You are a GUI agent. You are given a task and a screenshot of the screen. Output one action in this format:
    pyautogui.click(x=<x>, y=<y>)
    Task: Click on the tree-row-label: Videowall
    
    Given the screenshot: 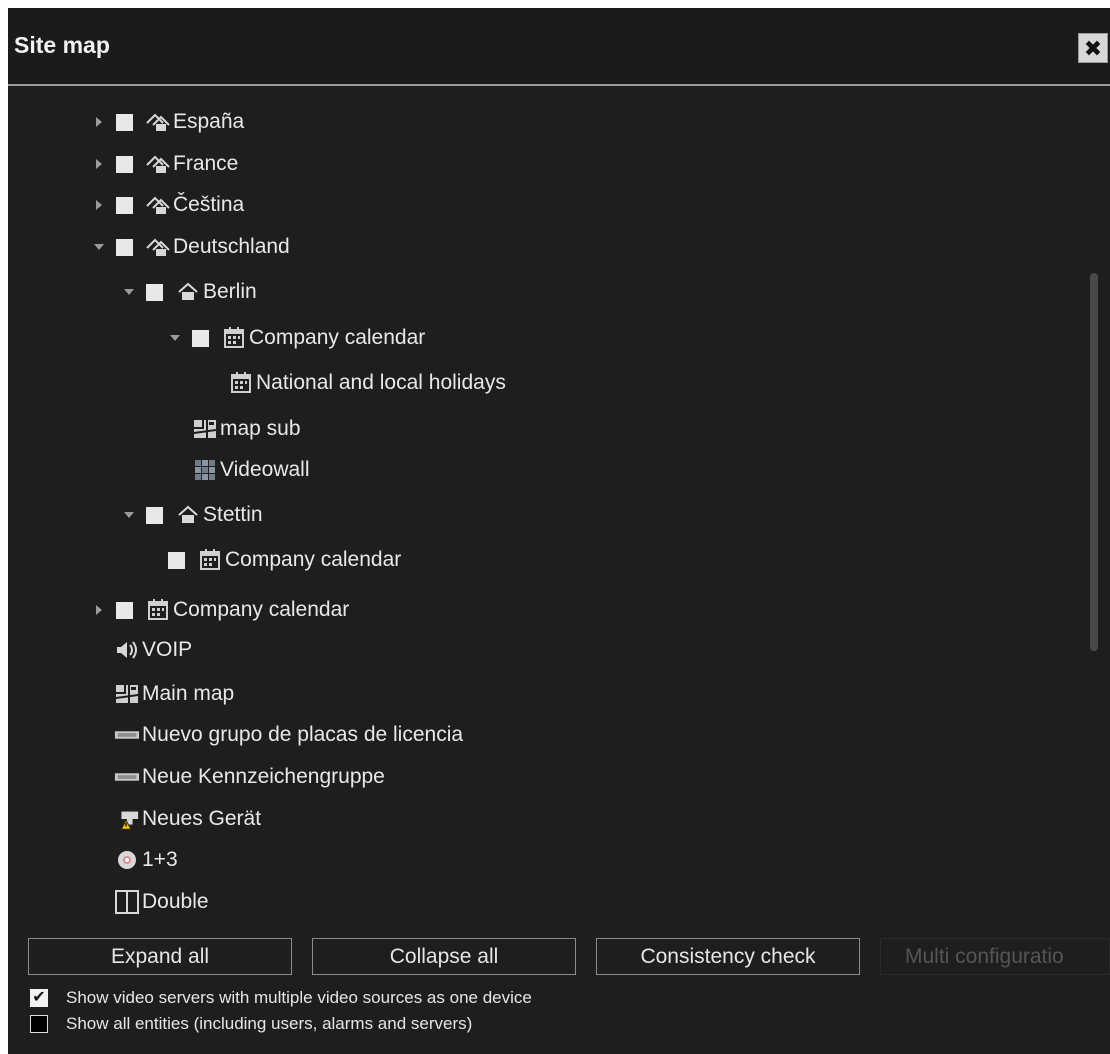 What is the action you would take?
    pyautogui.click(x=265, y=469)
    